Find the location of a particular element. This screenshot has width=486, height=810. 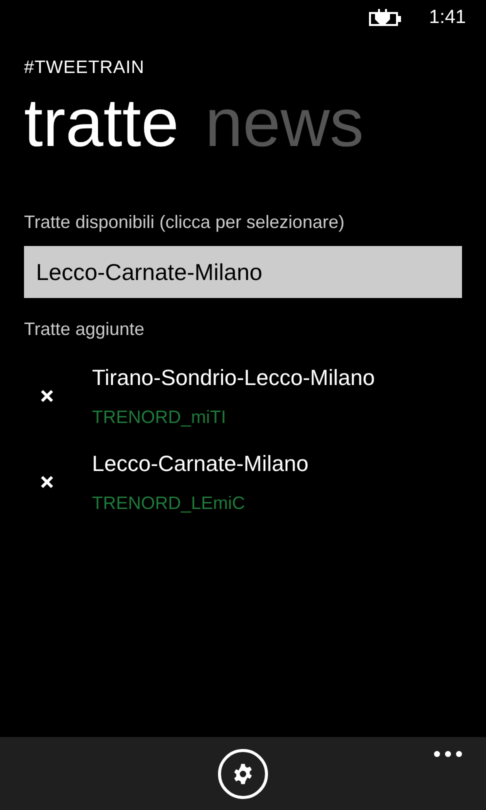

pivot-tab: tratte is located at coordinates (101, 128).